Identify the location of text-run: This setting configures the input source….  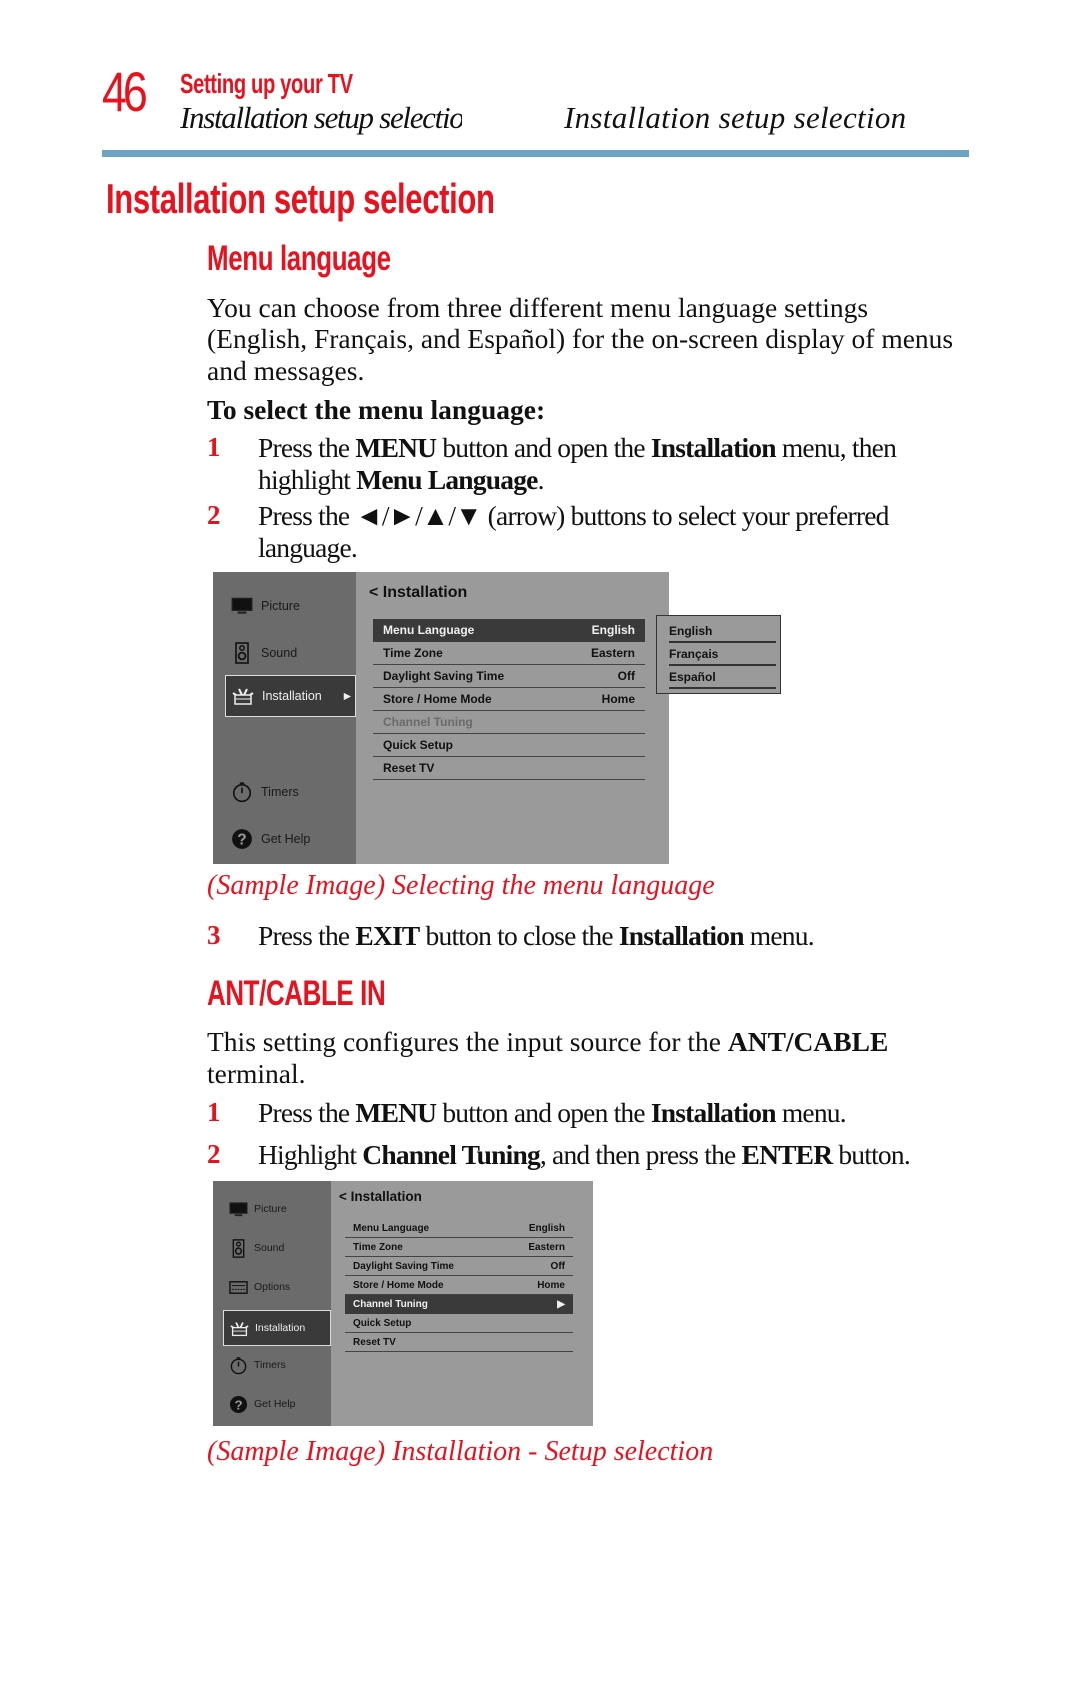
(467, 1041).